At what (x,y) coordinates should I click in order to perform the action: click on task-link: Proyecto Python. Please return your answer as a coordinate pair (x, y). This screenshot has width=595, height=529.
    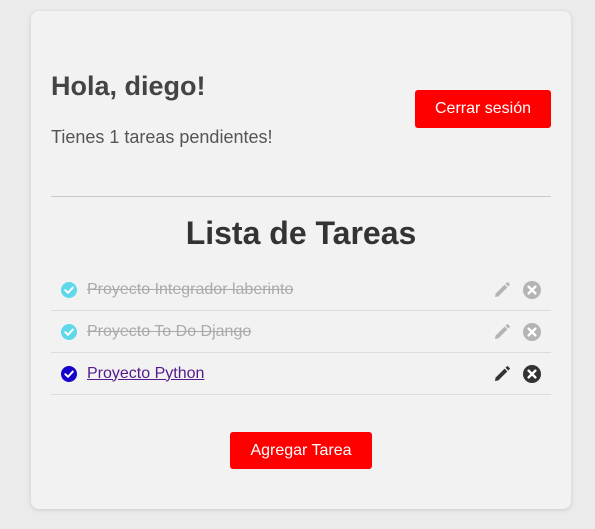
    Looking at the image, I should click on (145, 374).